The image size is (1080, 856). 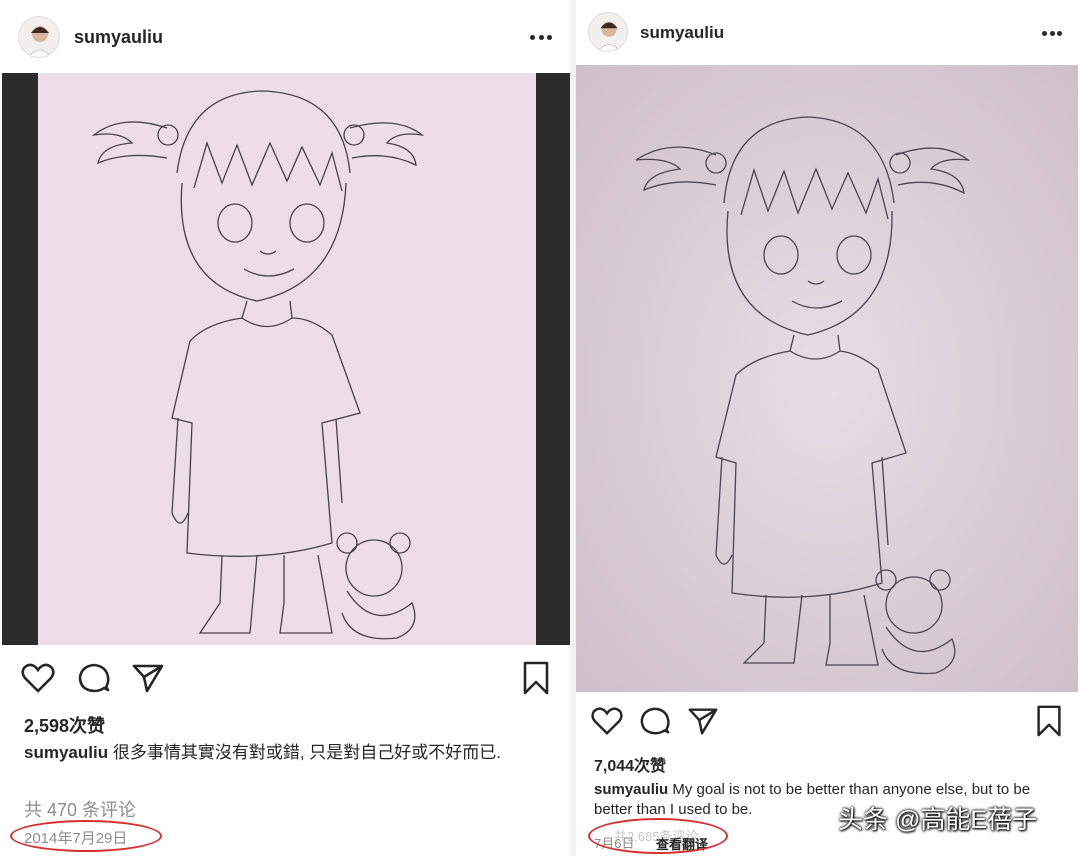 I want to click on view-comments-link: 共 470 条评论, so click(x=80, y=809).